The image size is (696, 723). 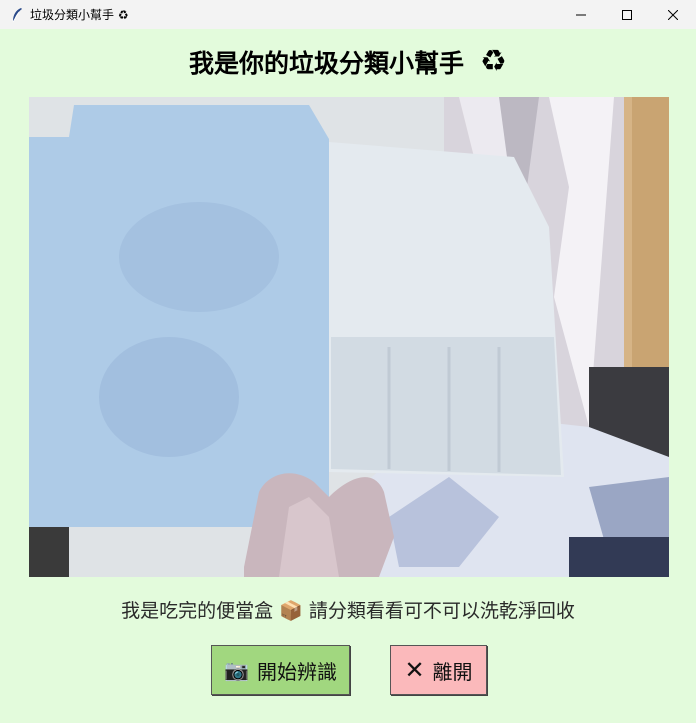 I want to click on minimize-icon, so click(x=581, y=14).